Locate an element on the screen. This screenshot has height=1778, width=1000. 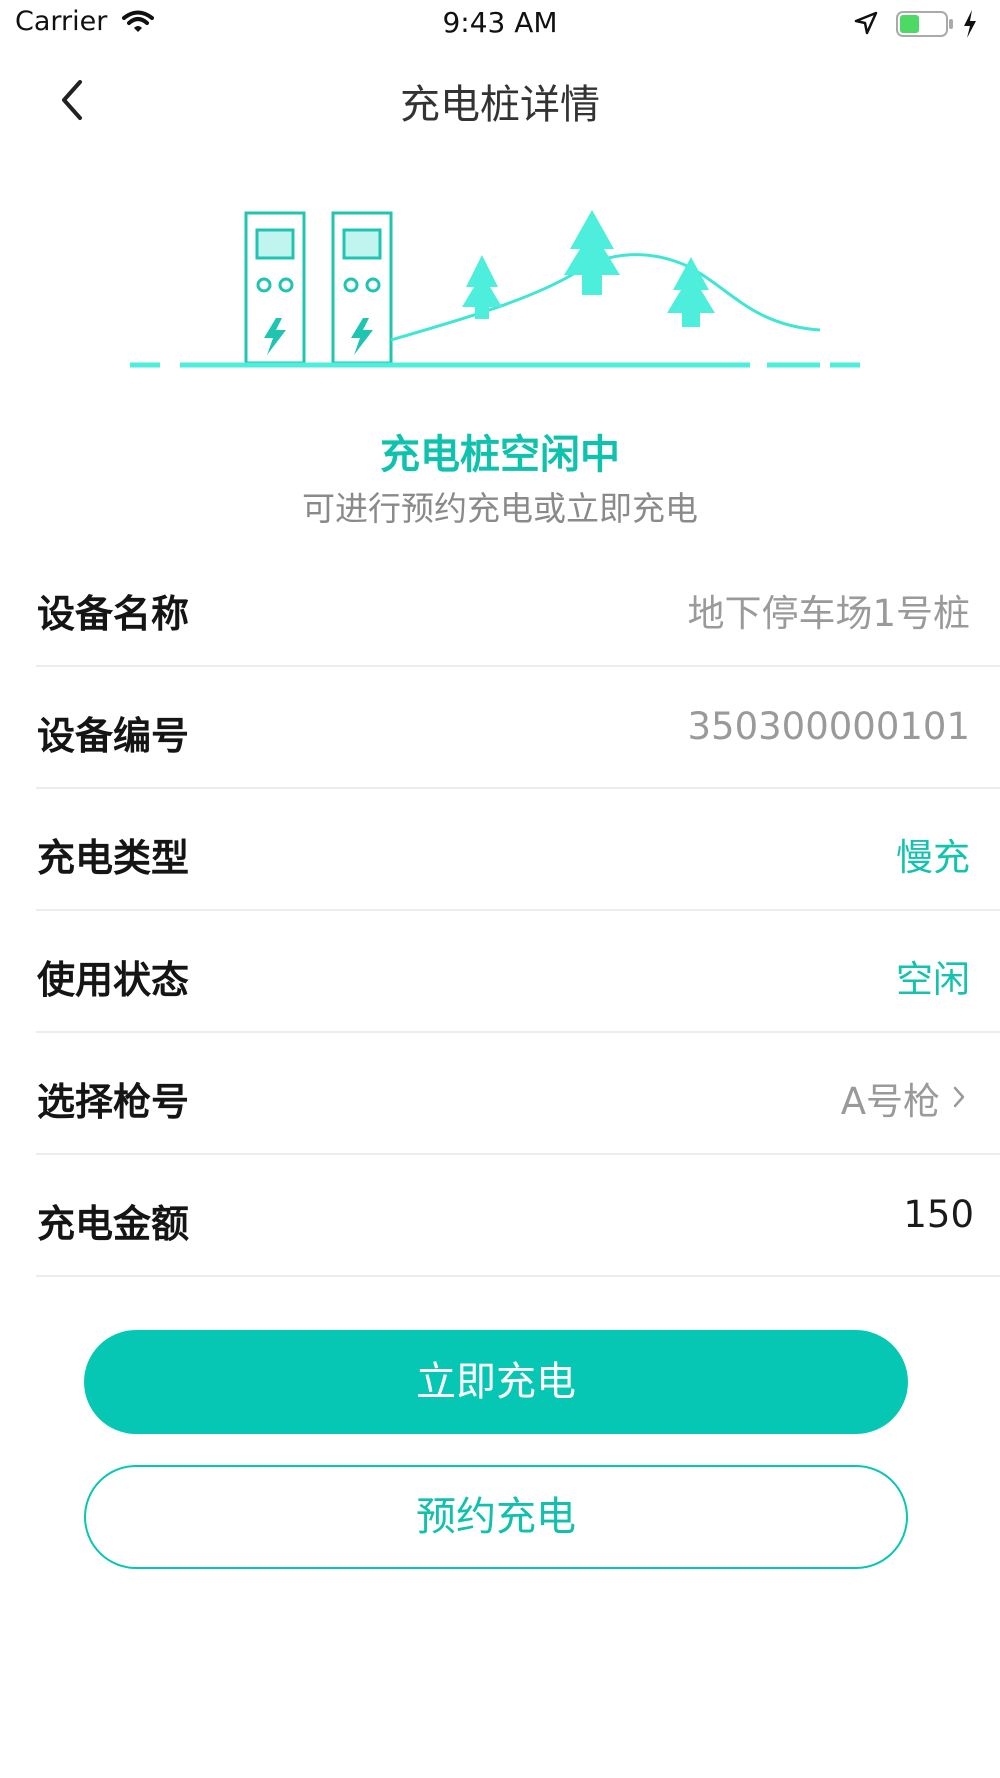
usage-status-value: 空闲 is located at coordinates (933, 979).